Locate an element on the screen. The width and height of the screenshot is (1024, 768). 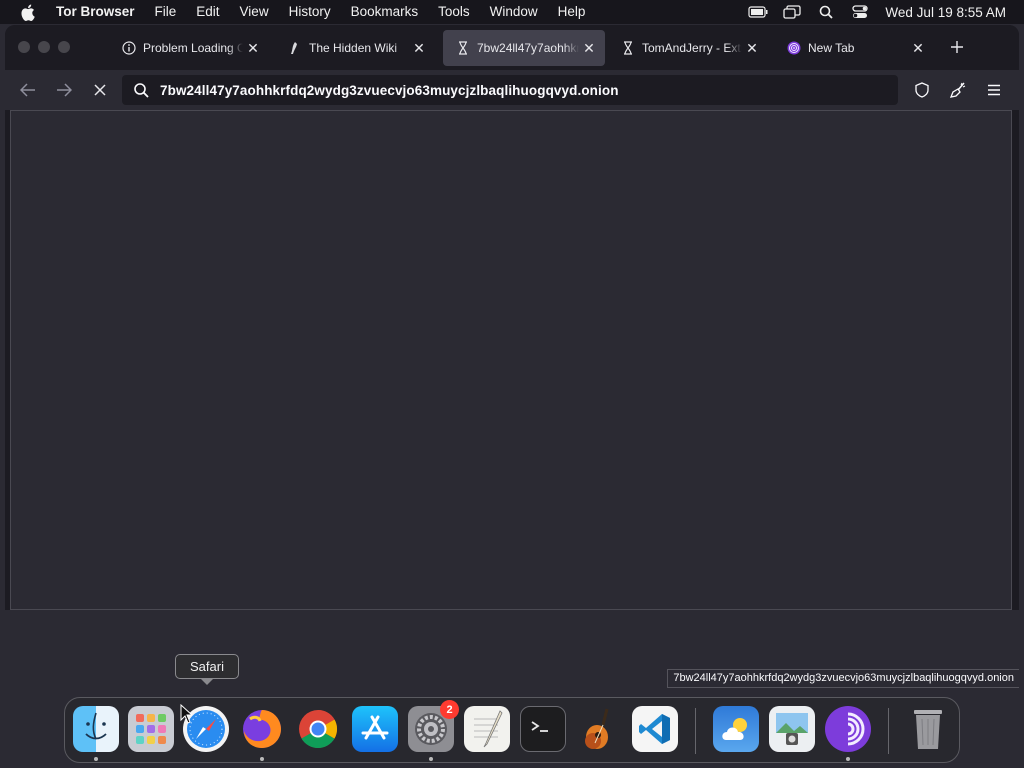
control-center-icon is located at coordinates (860, 12).